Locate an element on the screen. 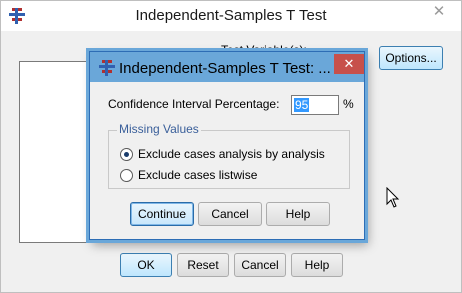 The height and width of the screenshot is (293, 462). missing-values-legend: Missing Values is located at coordinates (159, 129).